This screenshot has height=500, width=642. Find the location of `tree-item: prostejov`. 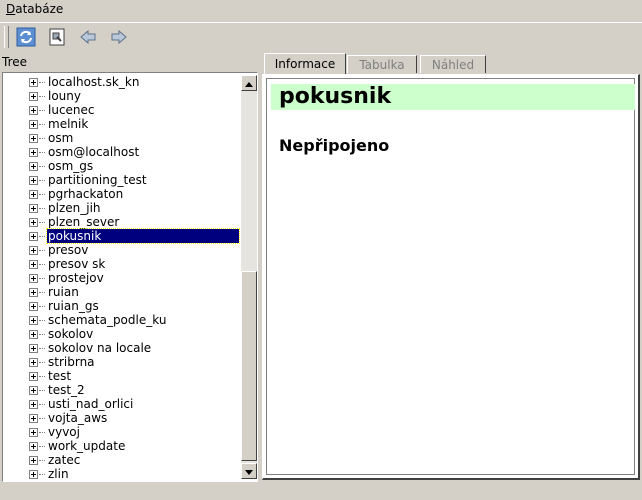

tree-item: prostejov is located at coordinates (121, 278).